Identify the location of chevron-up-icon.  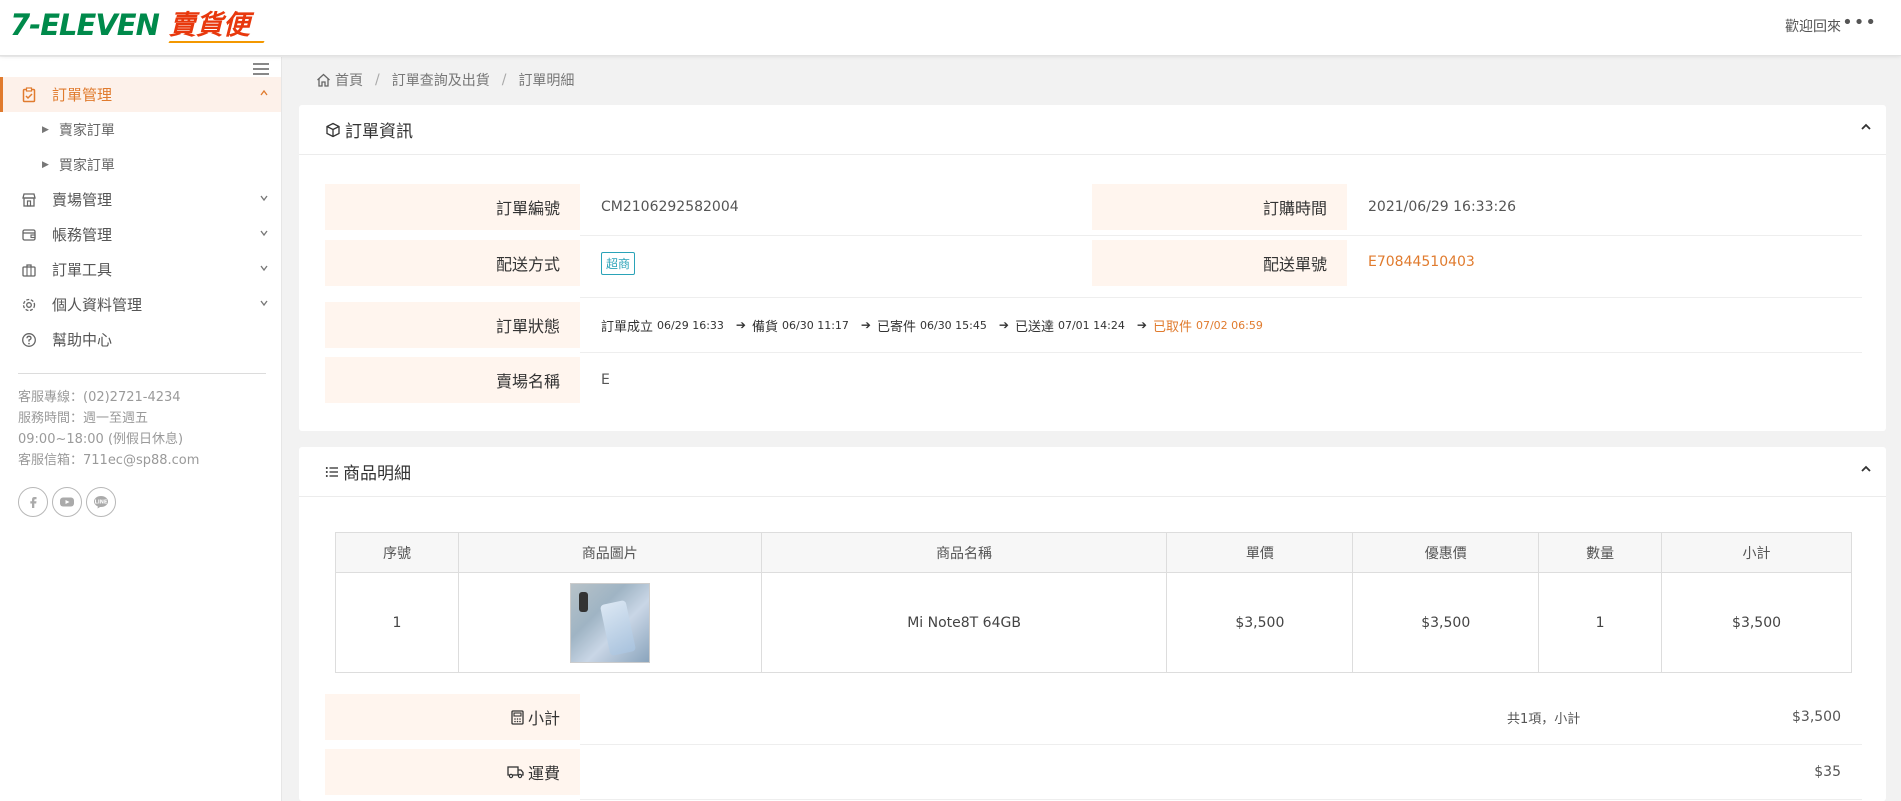
(264, 94).